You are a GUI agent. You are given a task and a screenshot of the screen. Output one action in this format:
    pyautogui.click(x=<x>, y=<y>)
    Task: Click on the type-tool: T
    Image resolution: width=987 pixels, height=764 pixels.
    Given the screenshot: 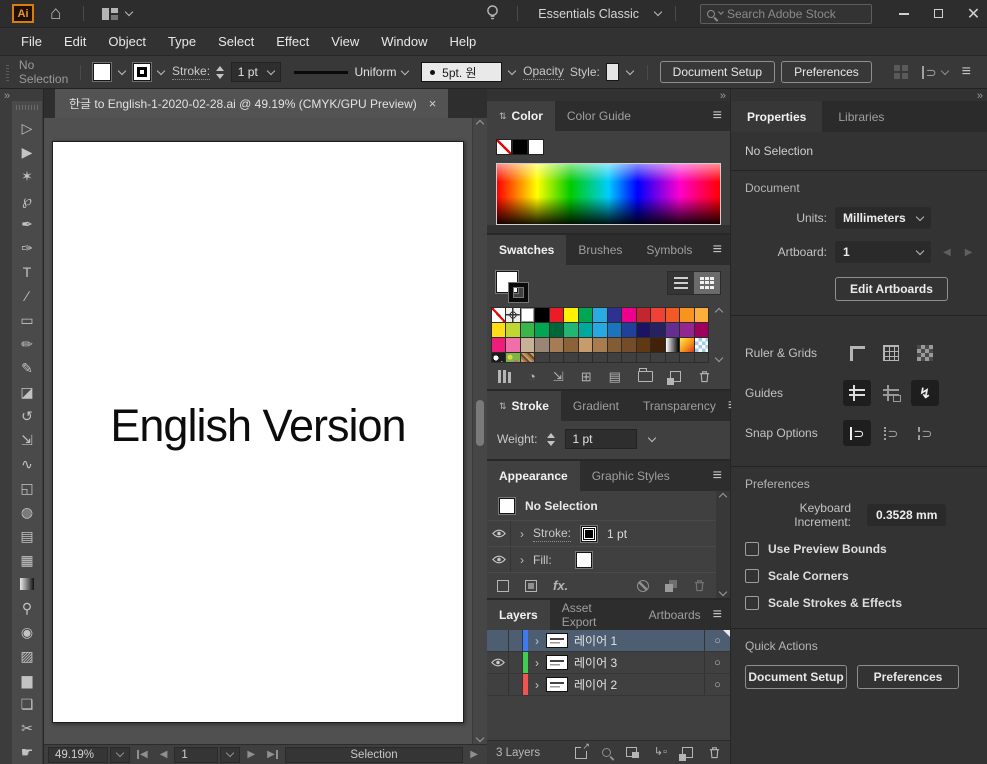 What is the action you would take?
    pyautogui.click(x=27, y=272)
    